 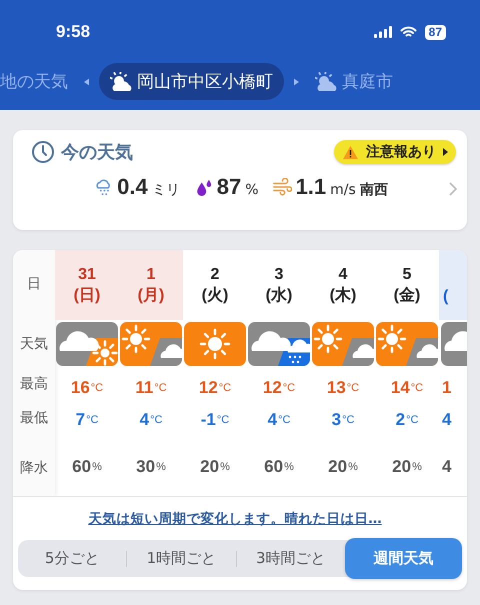 What do you see at coordinates (311, 187) in the screenshot?
I see `reading-value: 1.1` at bounding box center [311, 187].